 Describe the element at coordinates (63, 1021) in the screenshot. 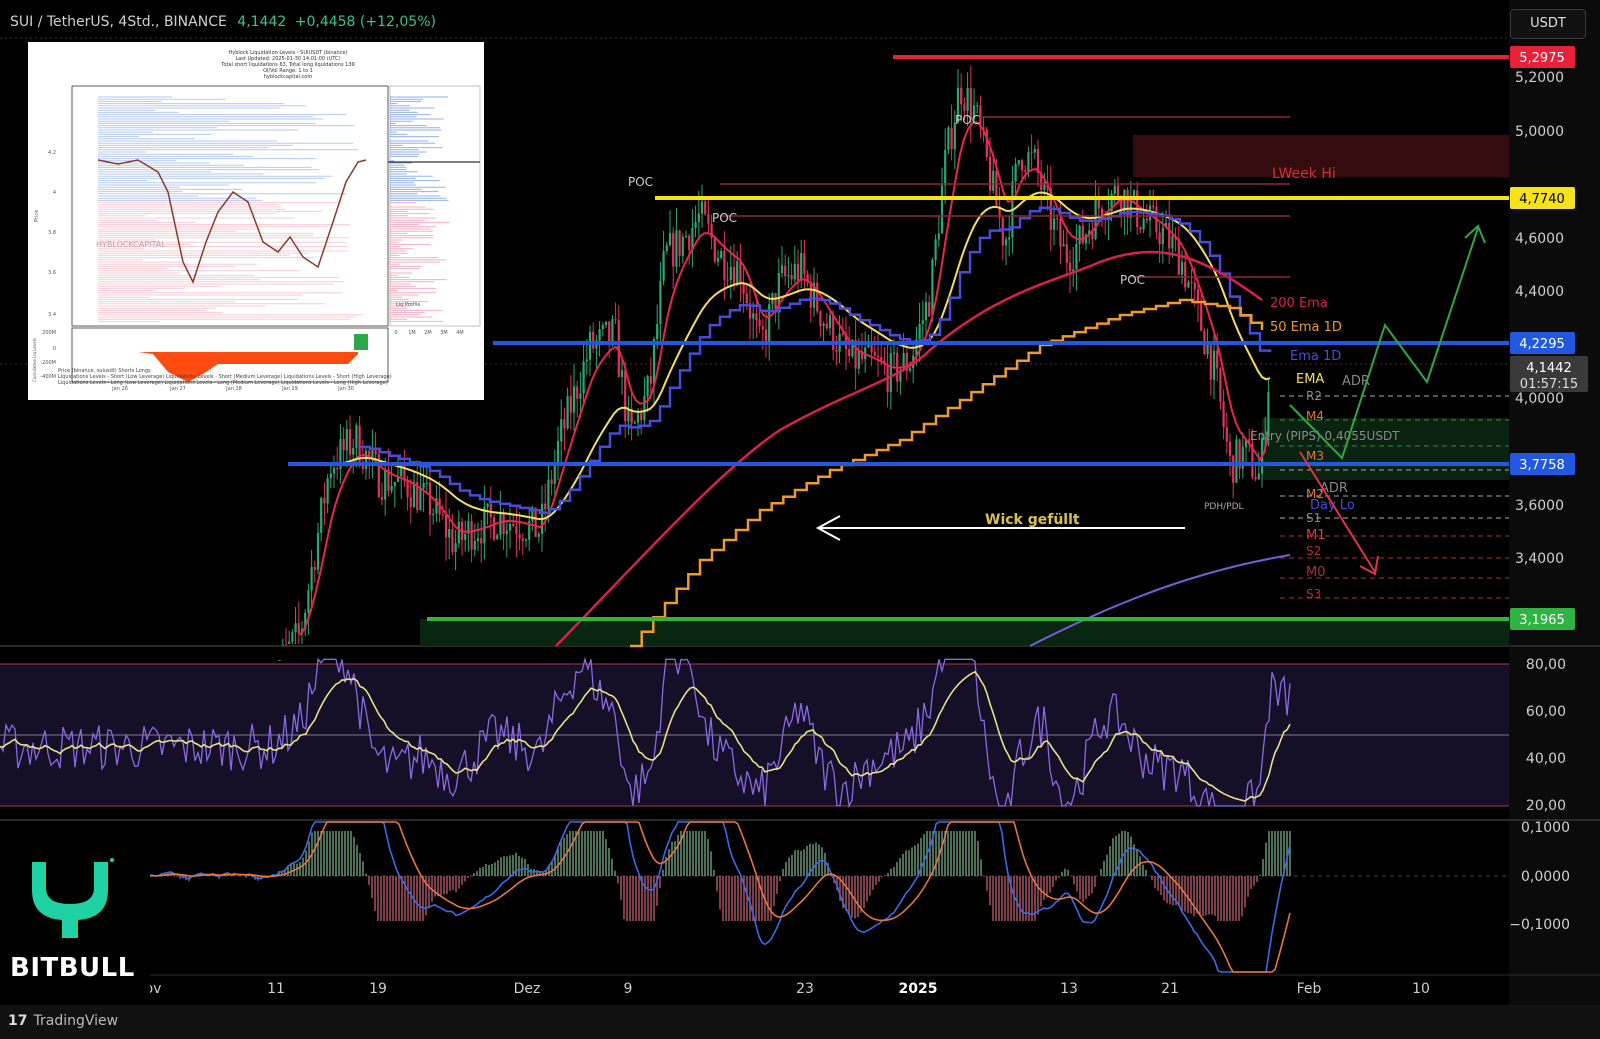

I see `tradingview-brand: 17 TradingView` at that location.